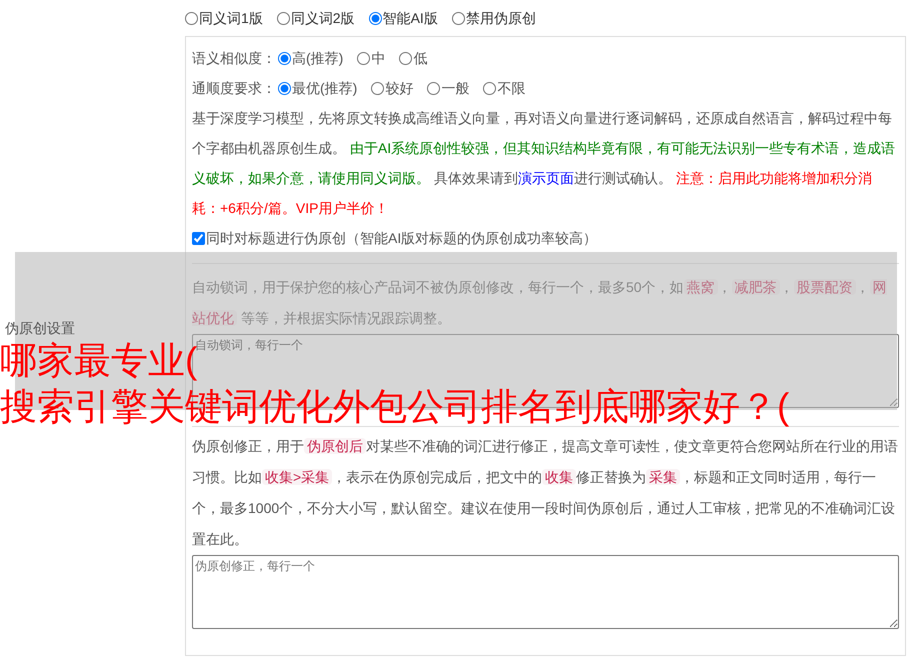 The height and width of the screenshot is (658, 911). What do you see at coordinates (234, 88) in the screenshot?
I see `field-label: 通顺度要求：` at bounding box center [234, 88].